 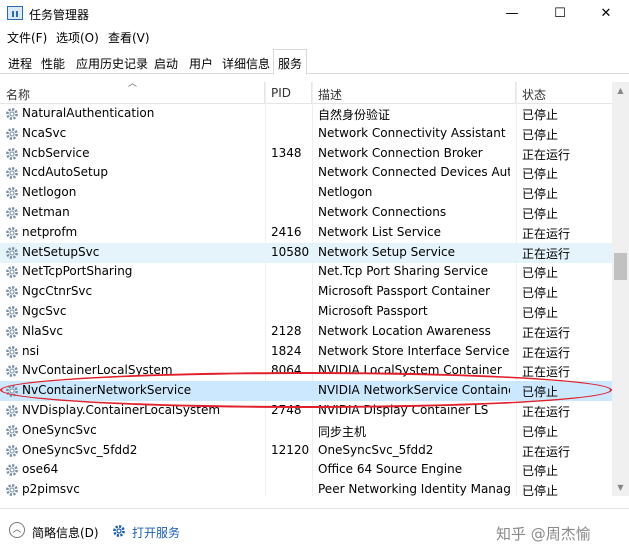 What do you see at coordinates (27, 37) in the screenshot?
I see `menu-file: 文件(F)` at bounding box center [27, 37].